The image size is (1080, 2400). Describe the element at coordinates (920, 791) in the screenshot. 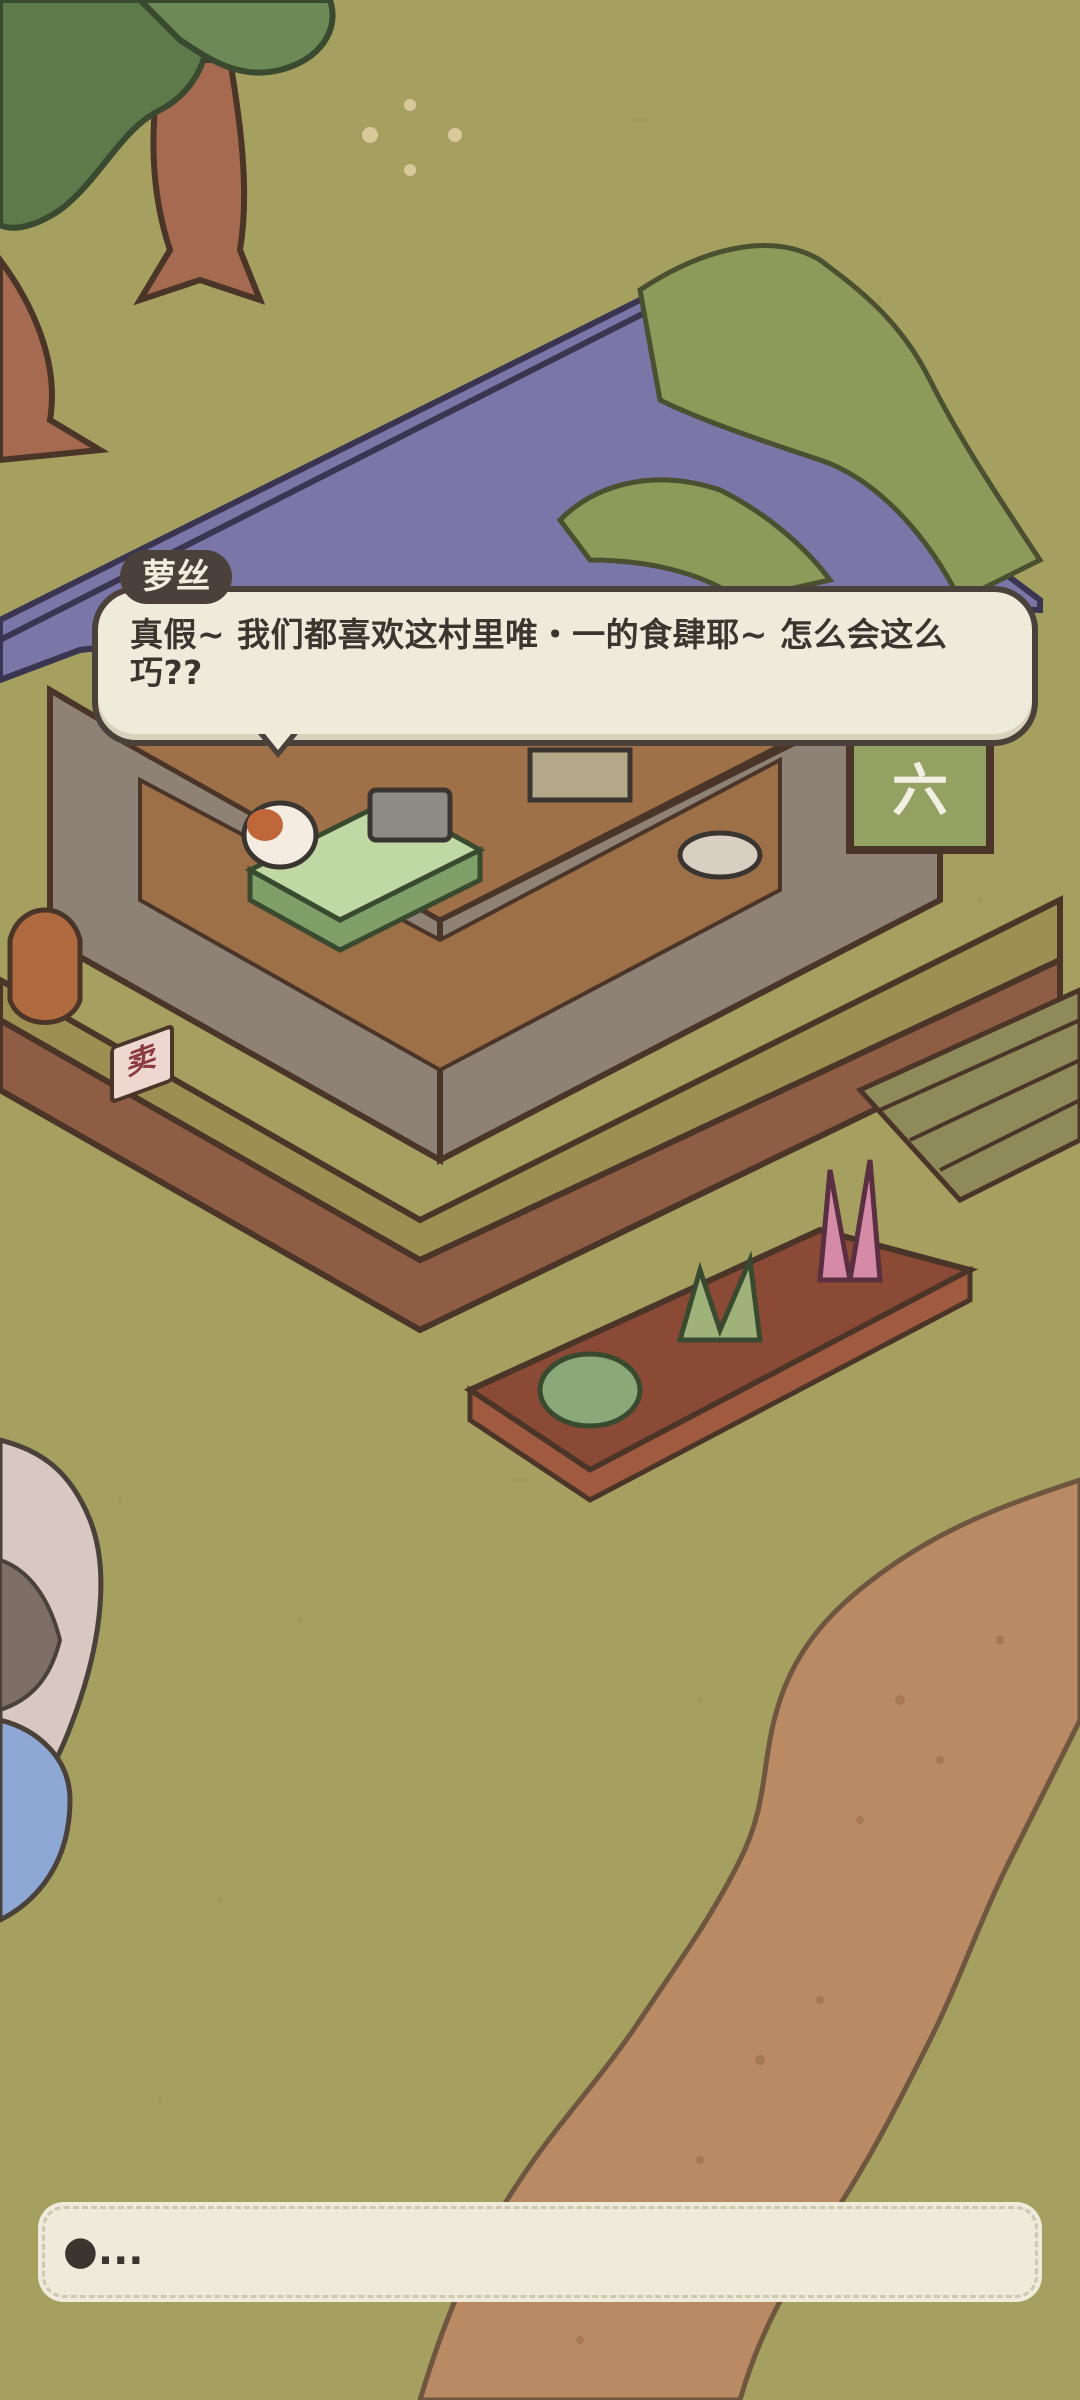

I see `svg-text: 六` at that location.